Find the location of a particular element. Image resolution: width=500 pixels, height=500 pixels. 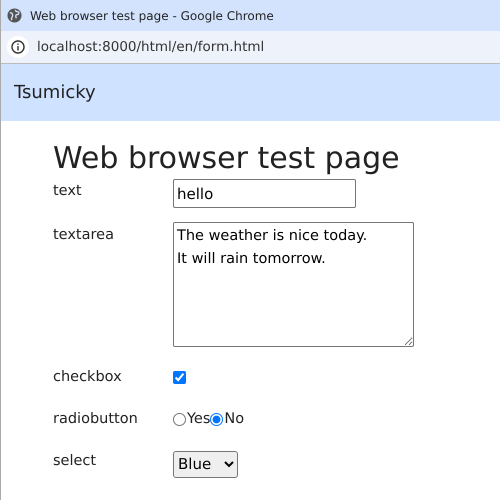

globe-icon is located at coordinates (14, 15).